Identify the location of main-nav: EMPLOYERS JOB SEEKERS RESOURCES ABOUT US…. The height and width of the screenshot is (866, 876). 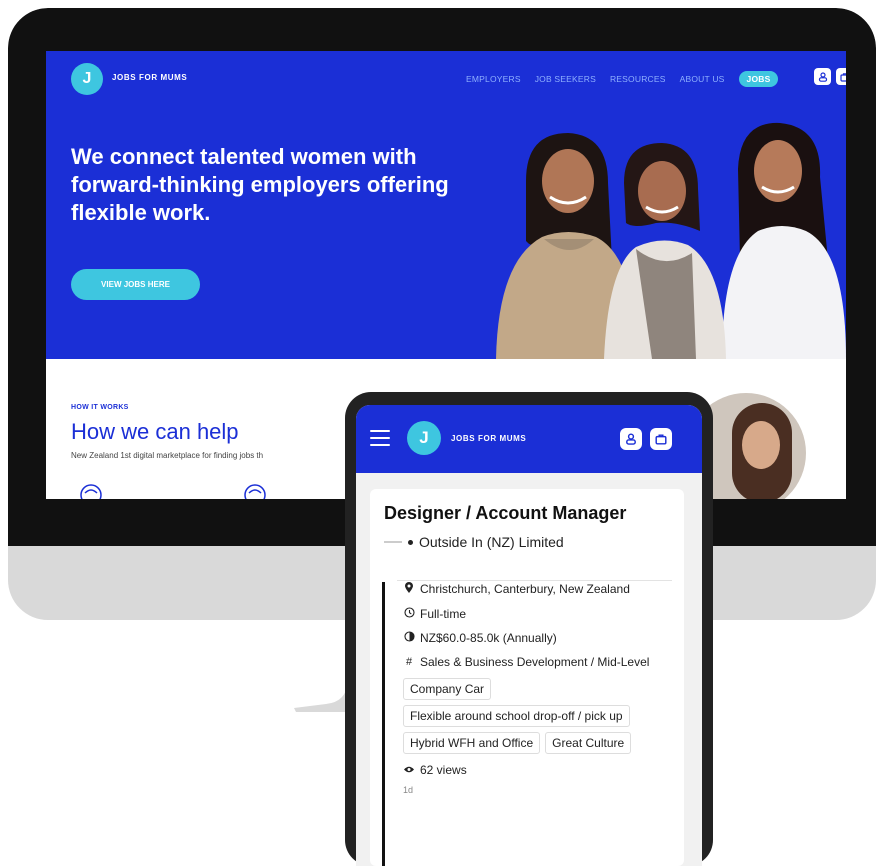
(622, 79).